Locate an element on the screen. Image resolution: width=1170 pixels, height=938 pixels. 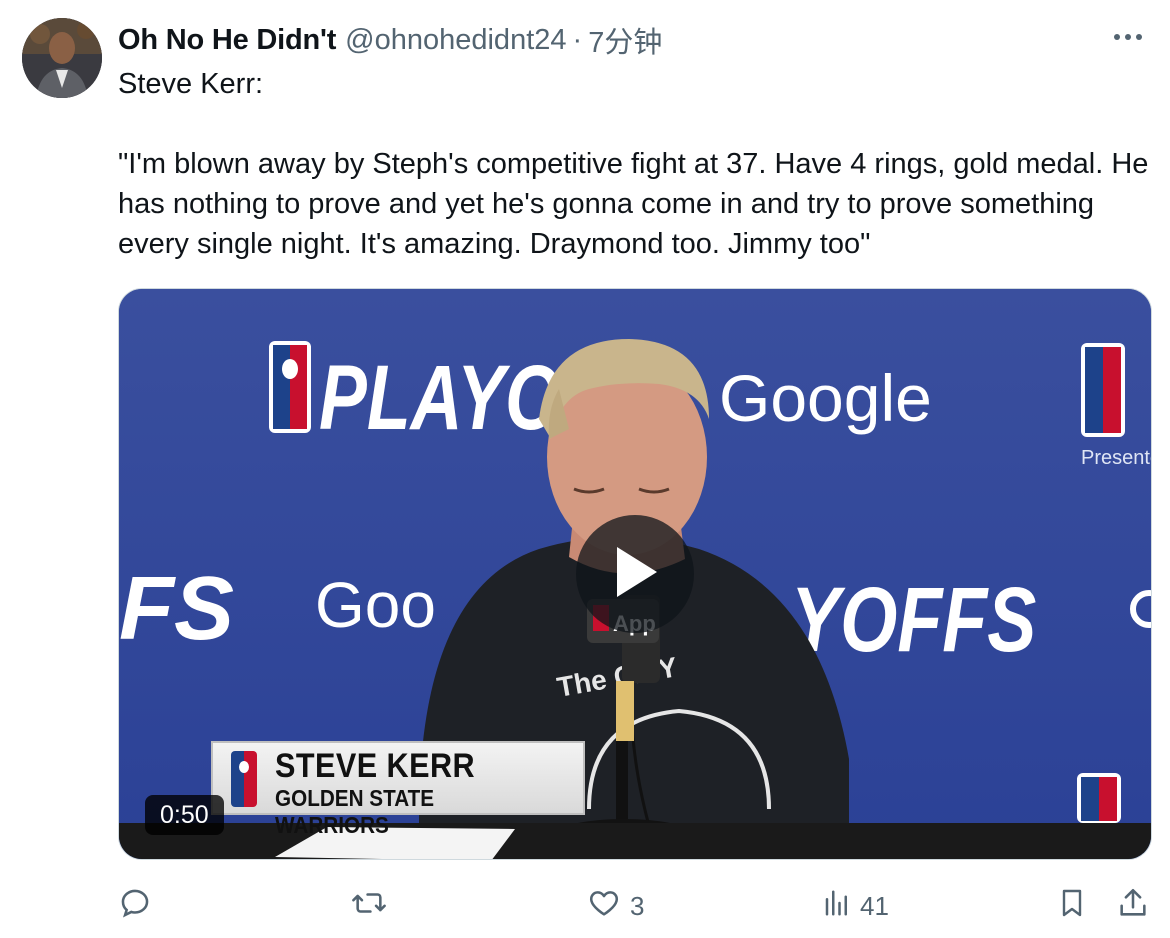
share-button is located at coordinates (1133, 906).